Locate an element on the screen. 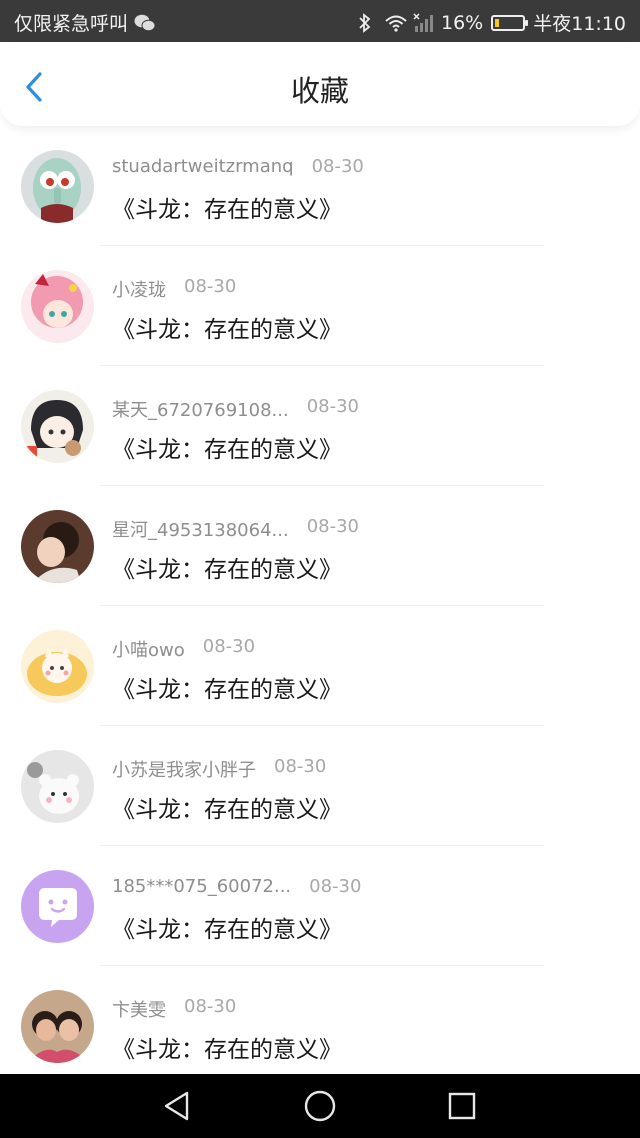  list-item: 星河_4953138064... 08-30 《斗龙：存在的意义》 is located at coordinates (320, 546).